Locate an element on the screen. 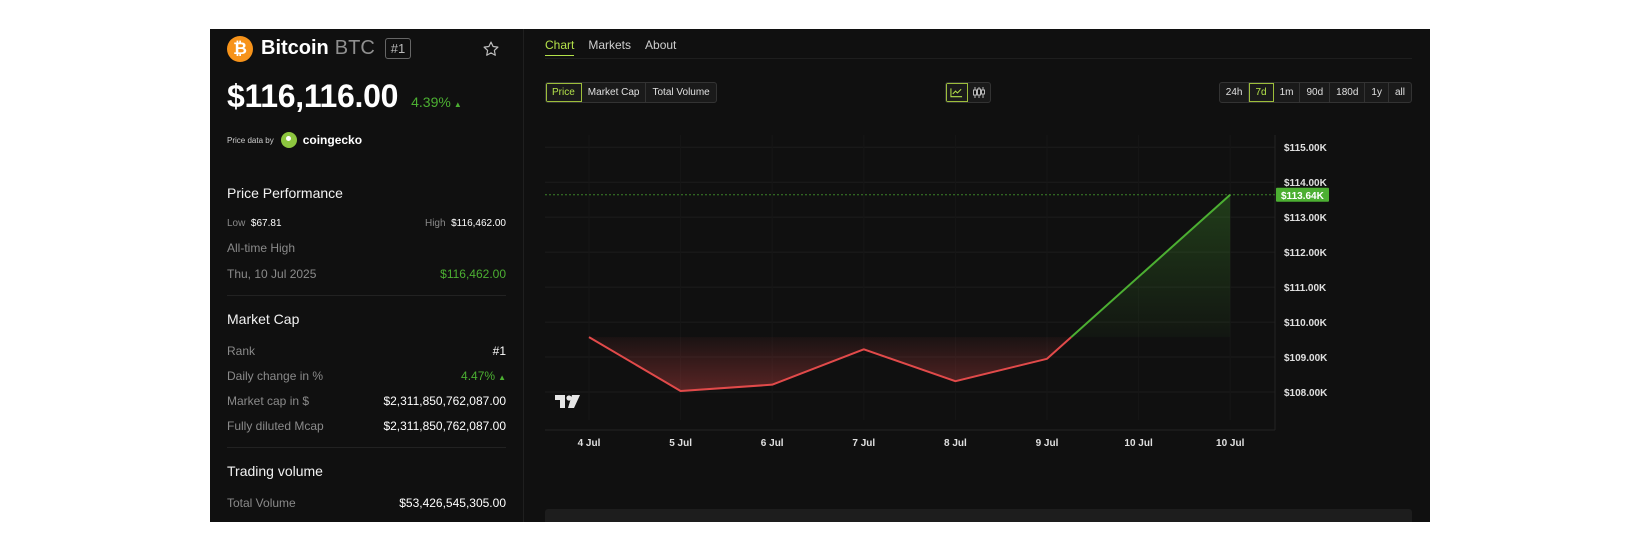  market-cap-title: Market Cap is located at coordinates (263, 319).